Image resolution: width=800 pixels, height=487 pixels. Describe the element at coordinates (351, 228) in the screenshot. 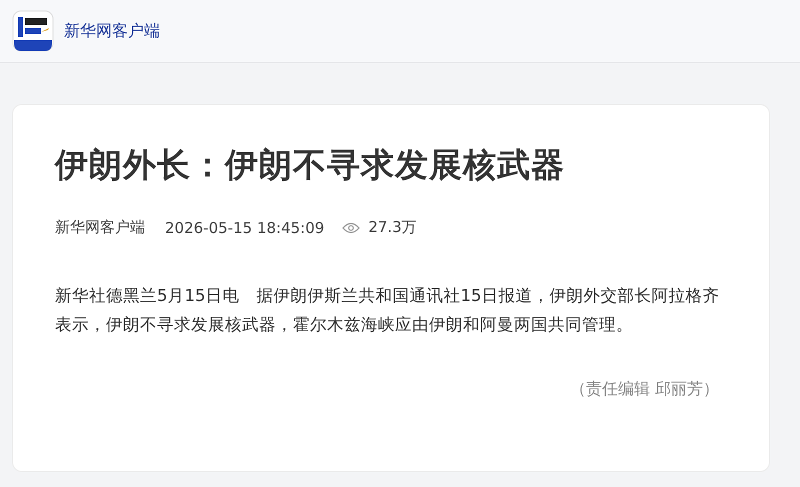

I see `eye-icon` at that location.